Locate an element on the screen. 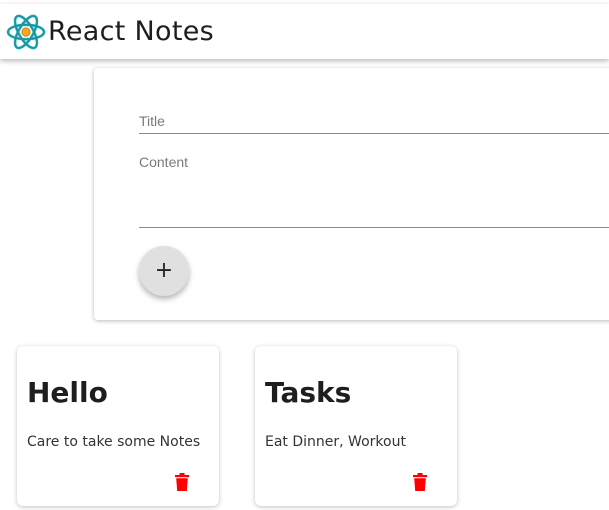  plus-icon: + is located at coordinates (164, 270).